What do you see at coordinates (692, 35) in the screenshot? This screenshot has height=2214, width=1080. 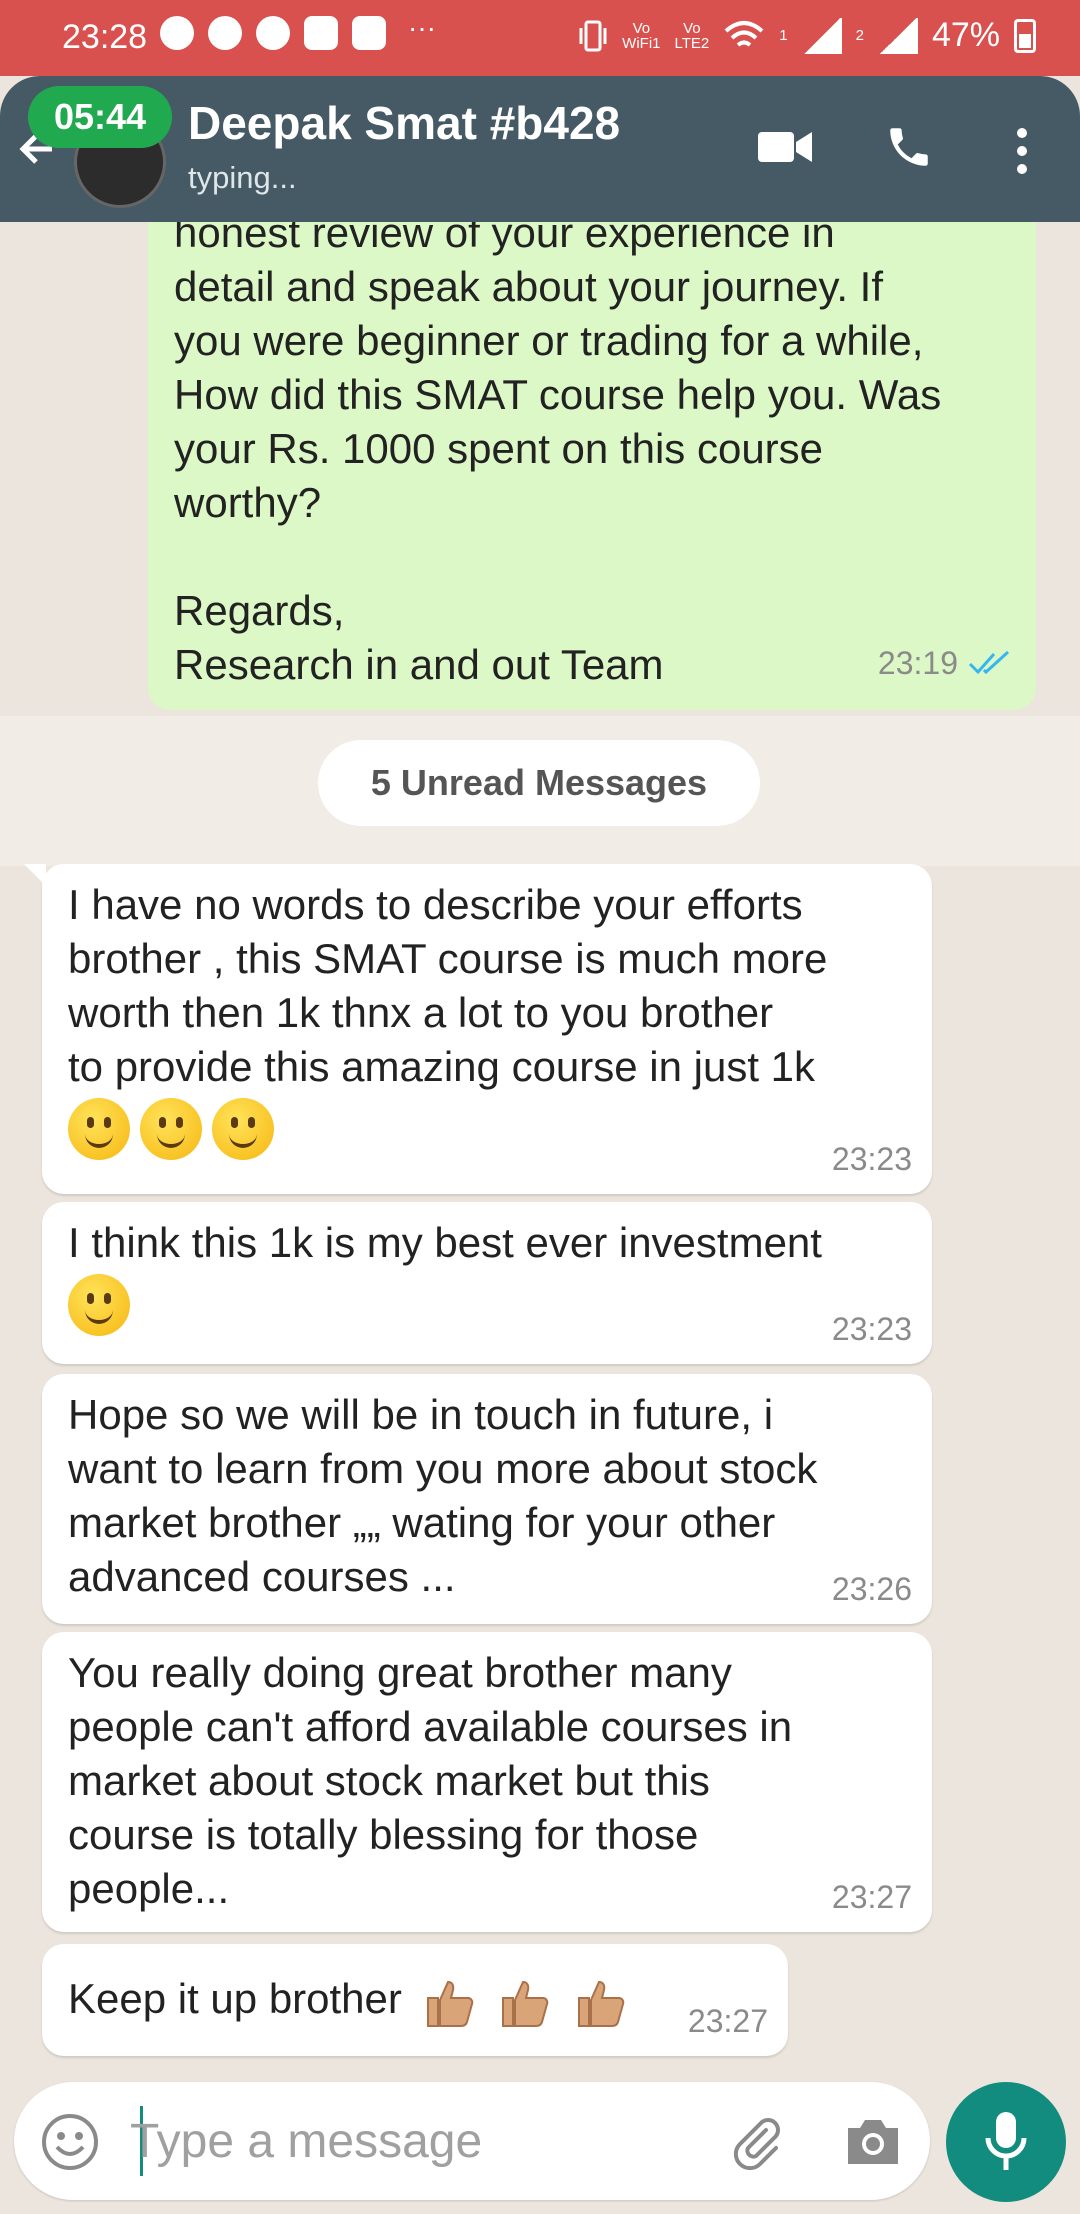 I see `volte-label: Vo LTE2` at bounding box center [692, 35].